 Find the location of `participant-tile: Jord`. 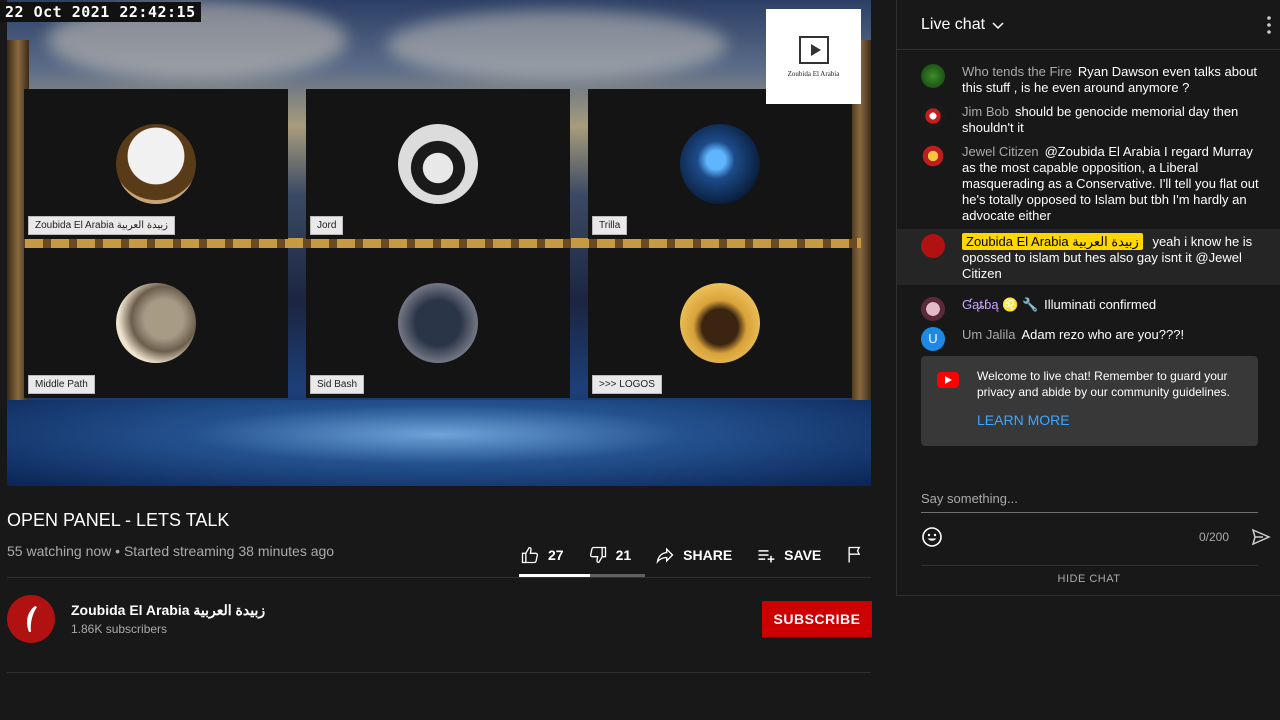

participant-tile: Jord is located at coordinates (438, 164).